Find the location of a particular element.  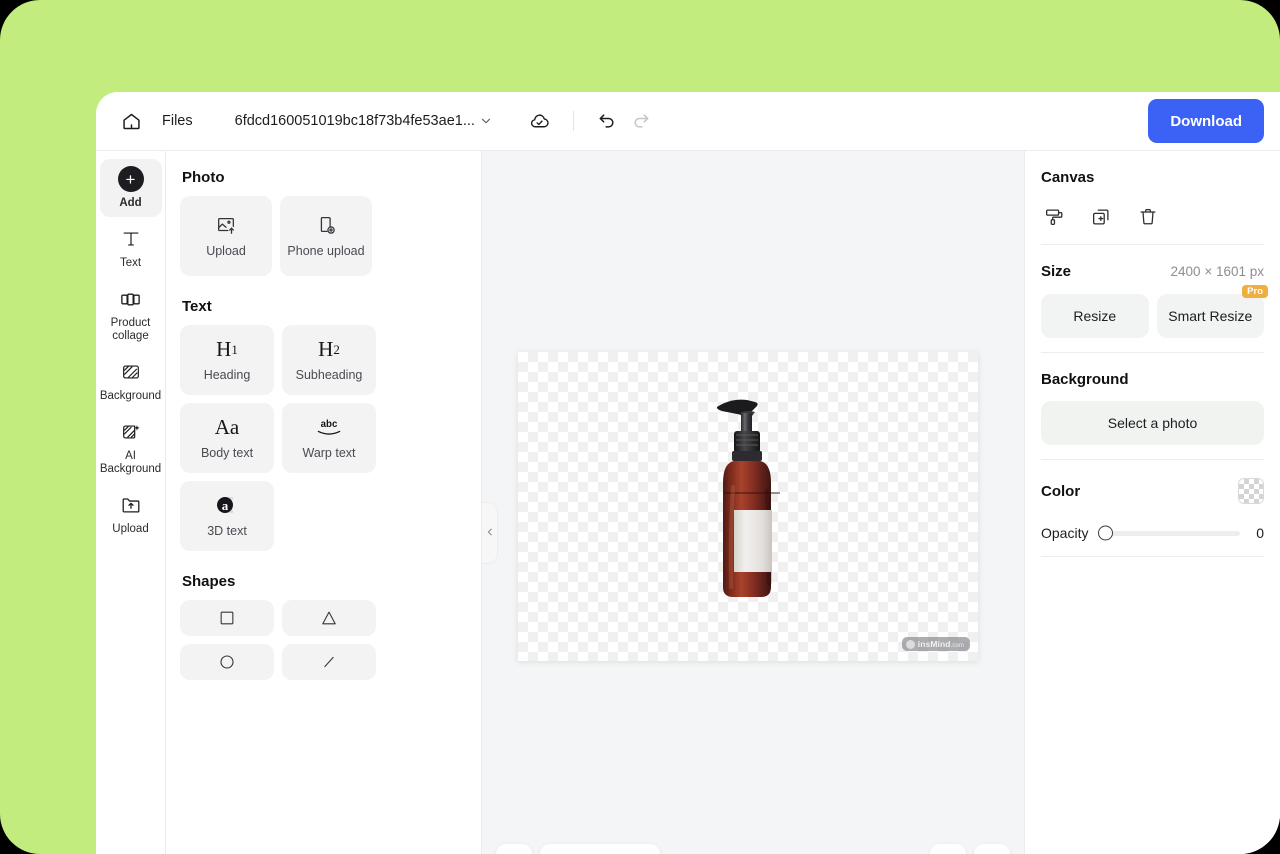

size-row: Size 2400 × 1601 px is located at coordinates (1152, 271).